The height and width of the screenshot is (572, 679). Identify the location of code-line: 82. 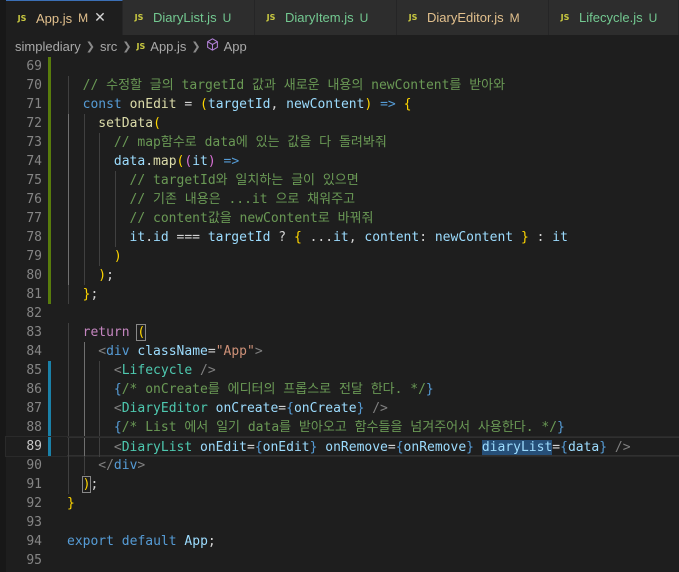
(342, 313).